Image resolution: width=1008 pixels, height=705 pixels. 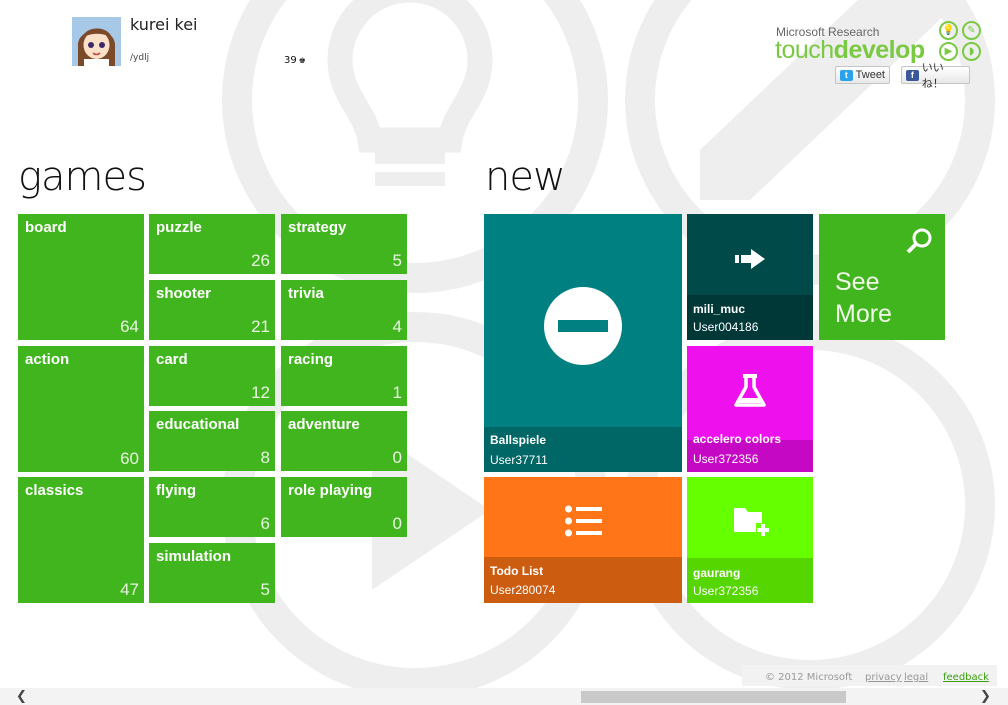 What do you see at coordinates (164, 24) in the screenshot?
I see `user-name: kurei kei` at bounding box center [164, 24].